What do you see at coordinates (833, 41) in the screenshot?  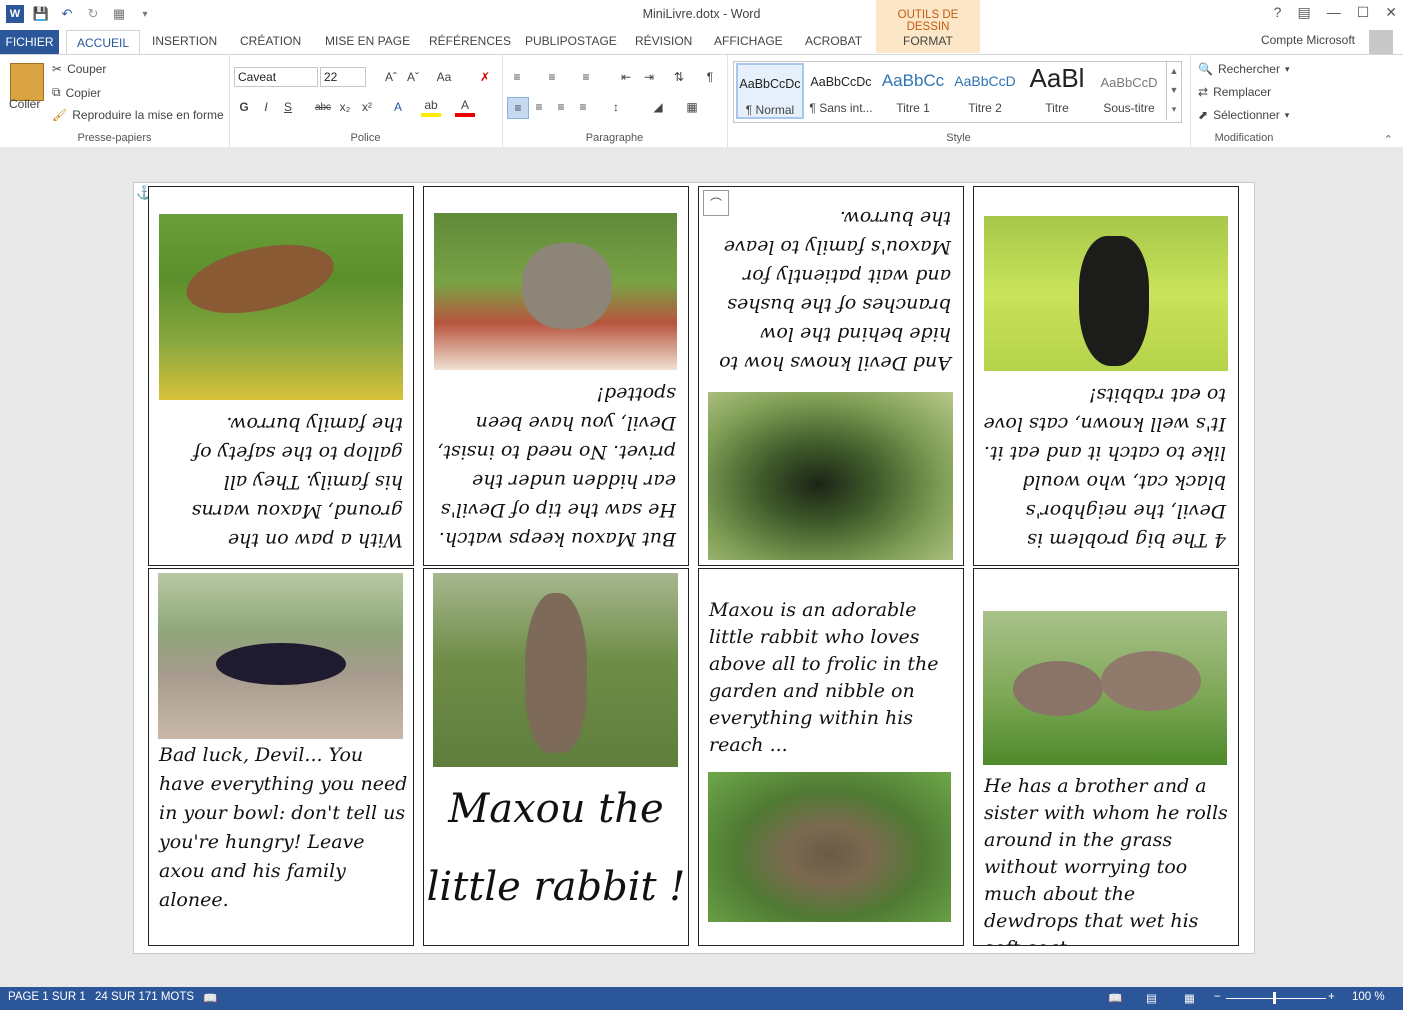 I see `tab-acrobat: ACROBAT` at bounding box center [833, 41].